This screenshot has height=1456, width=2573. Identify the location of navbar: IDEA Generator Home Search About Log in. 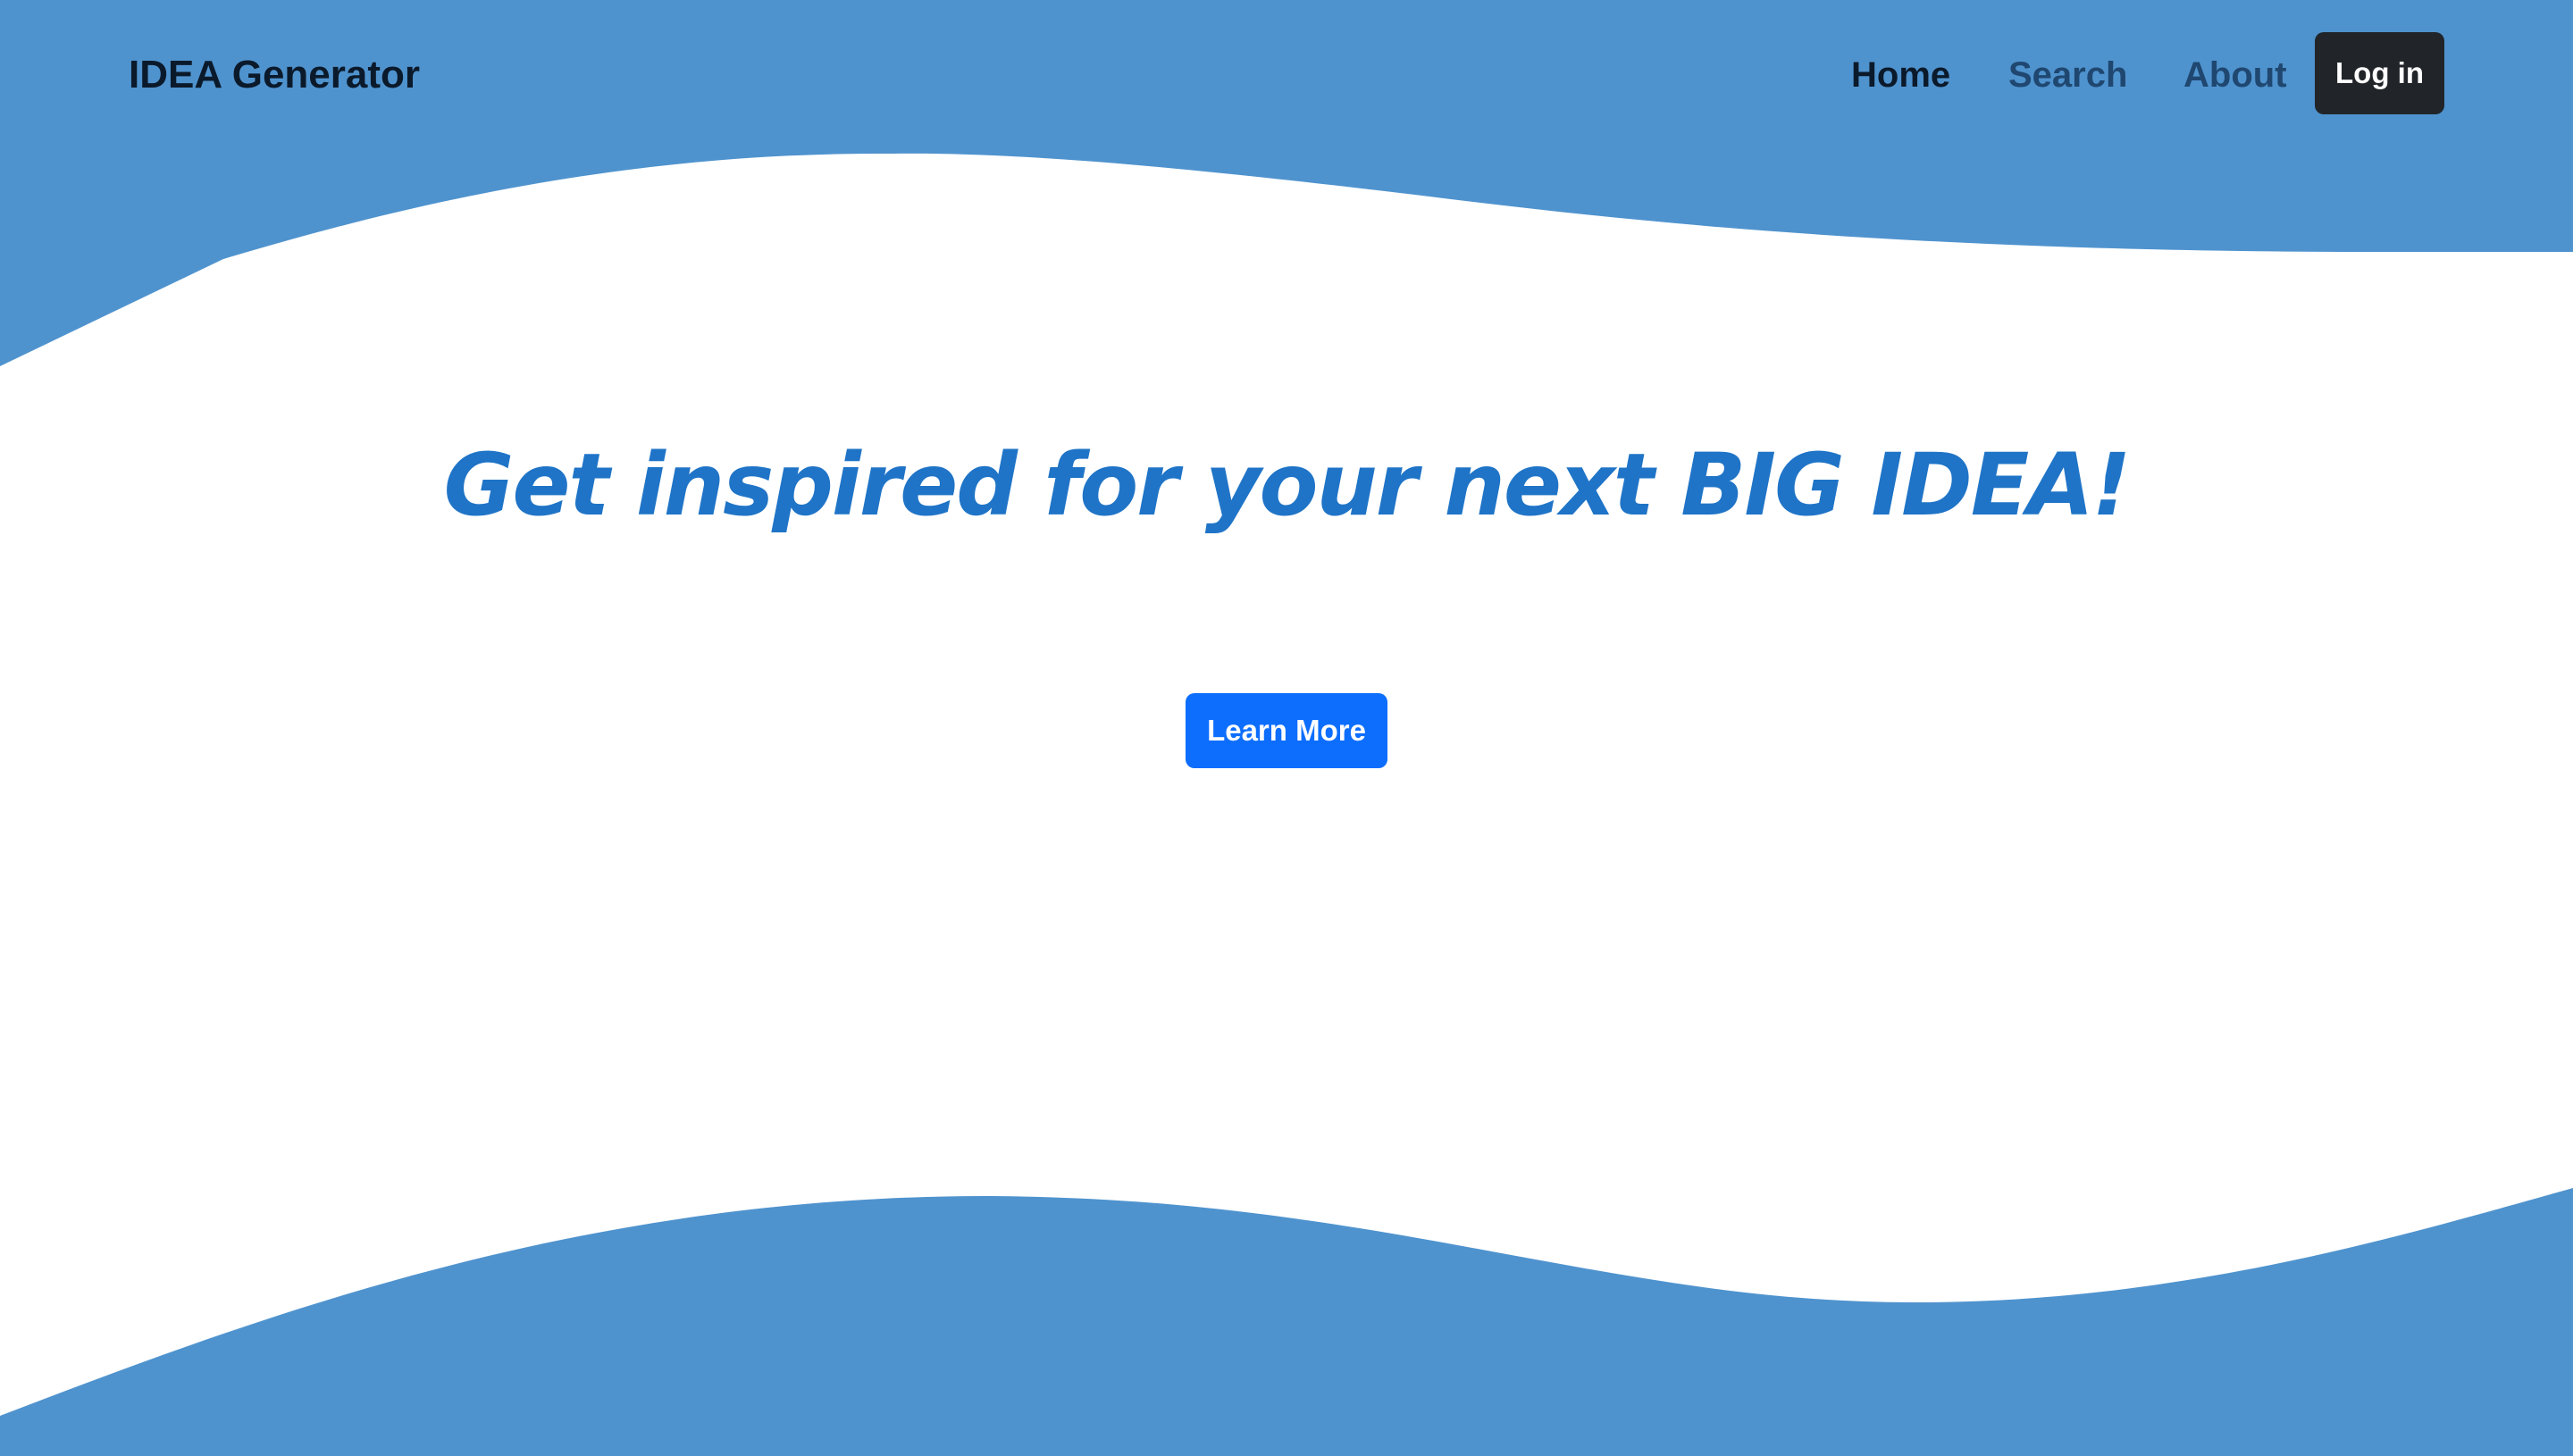
(1286, 74).